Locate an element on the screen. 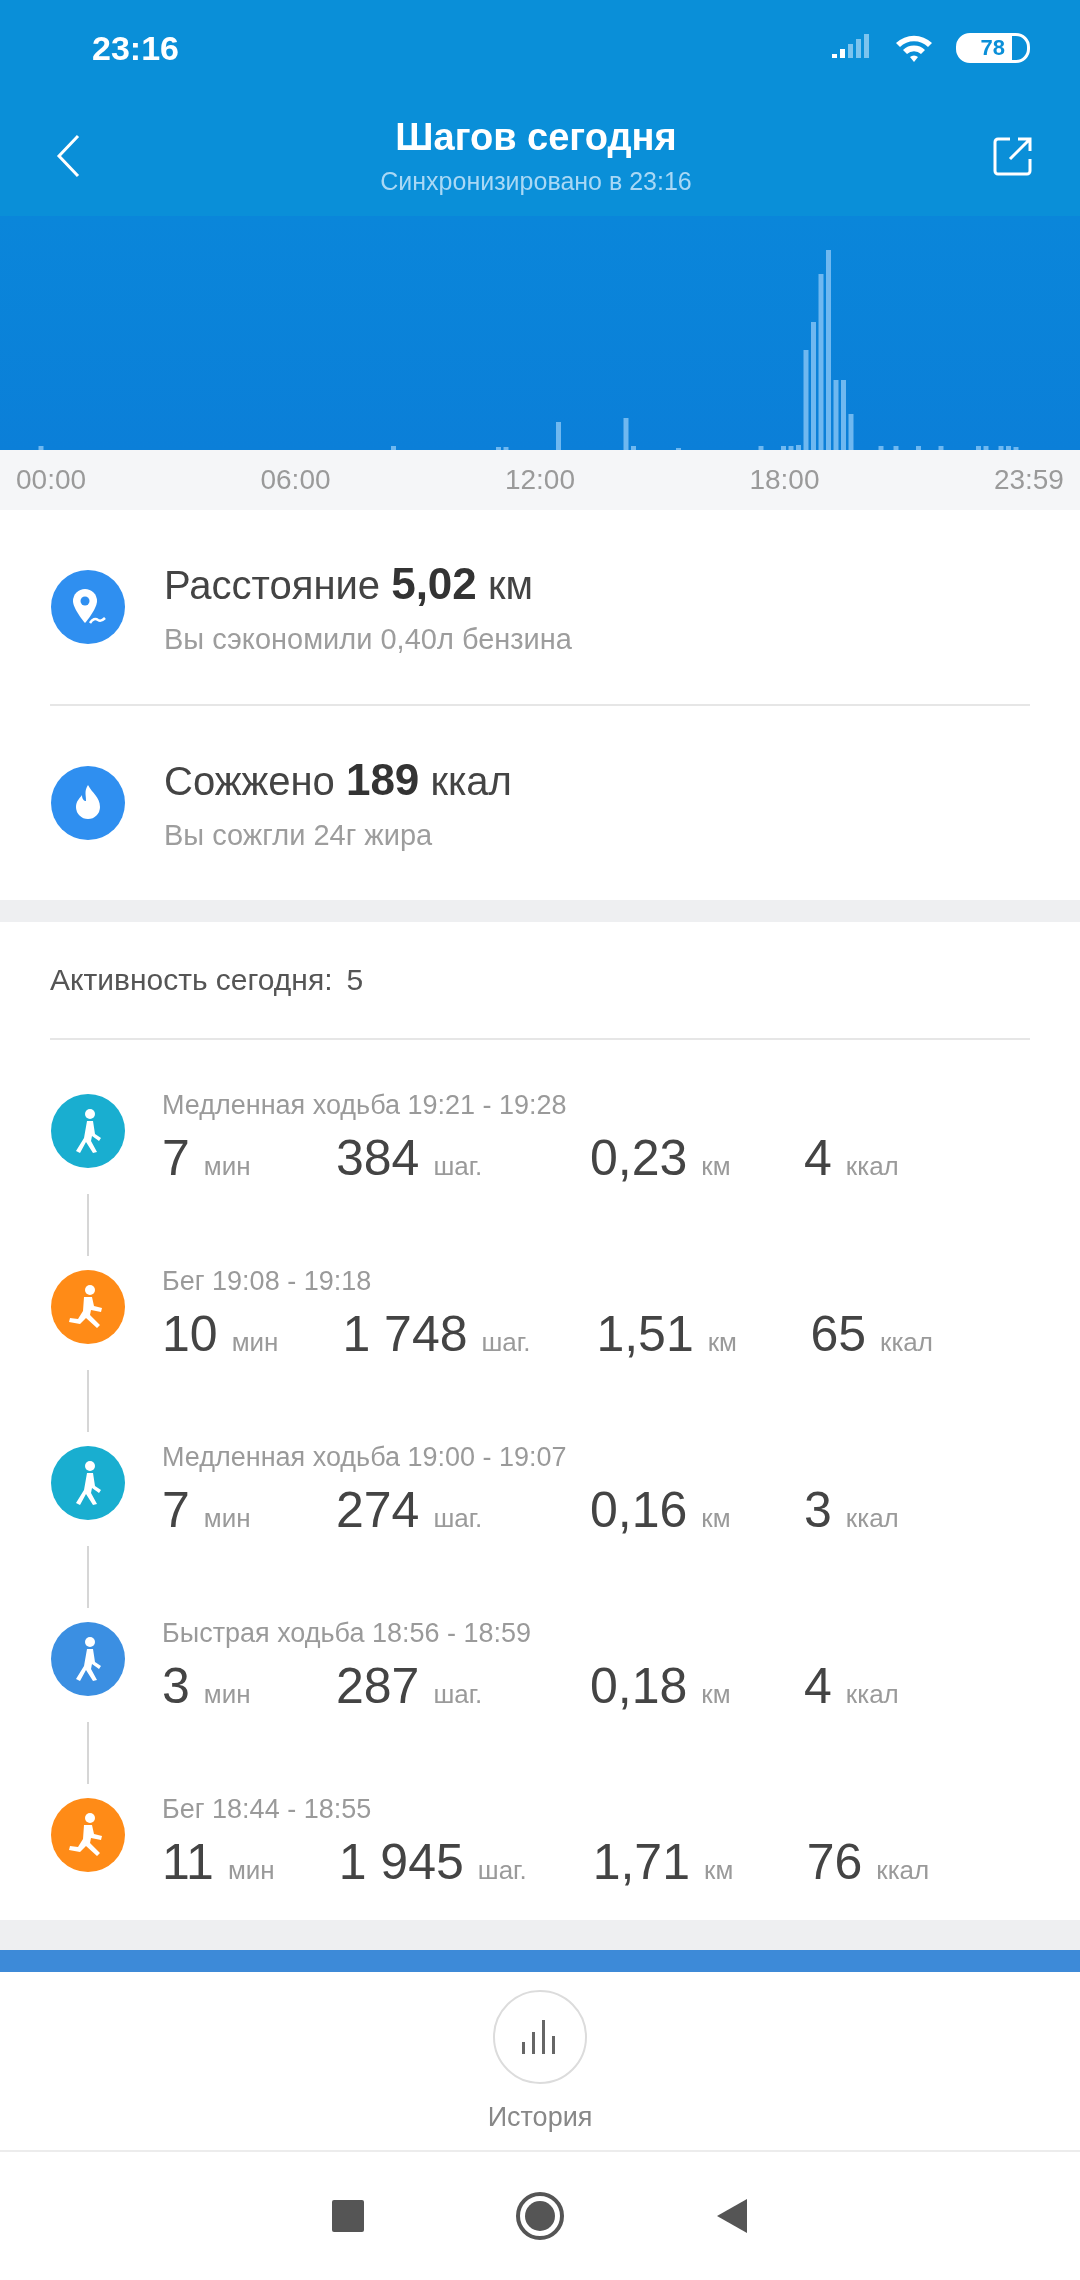 The image size is (1080, 2280). location-pin-icon is located at coordinates (88, 607).